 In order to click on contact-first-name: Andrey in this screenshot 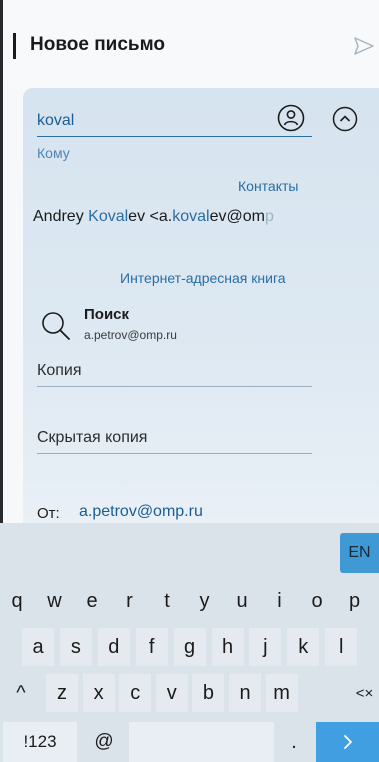, I will do `click(61, 216)`.